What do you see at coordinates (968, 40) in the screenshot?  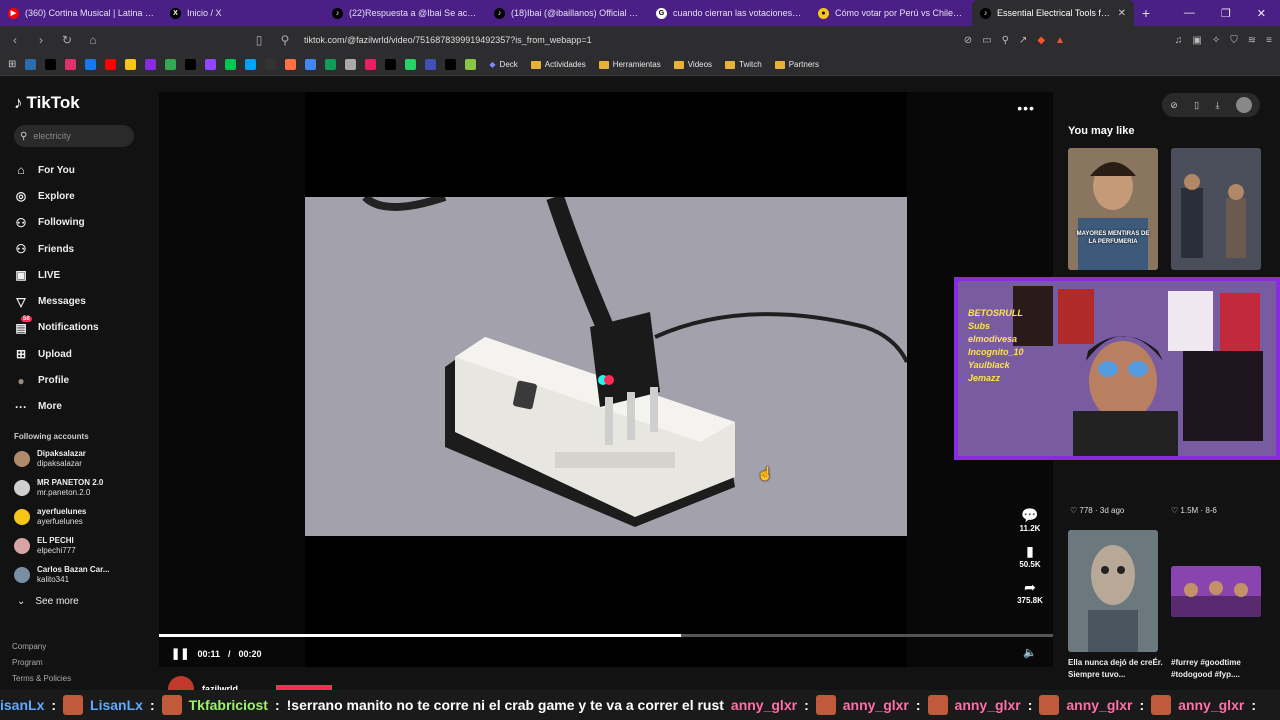 I see `extension-icon: ⊘` at bounding box center [968, 40].